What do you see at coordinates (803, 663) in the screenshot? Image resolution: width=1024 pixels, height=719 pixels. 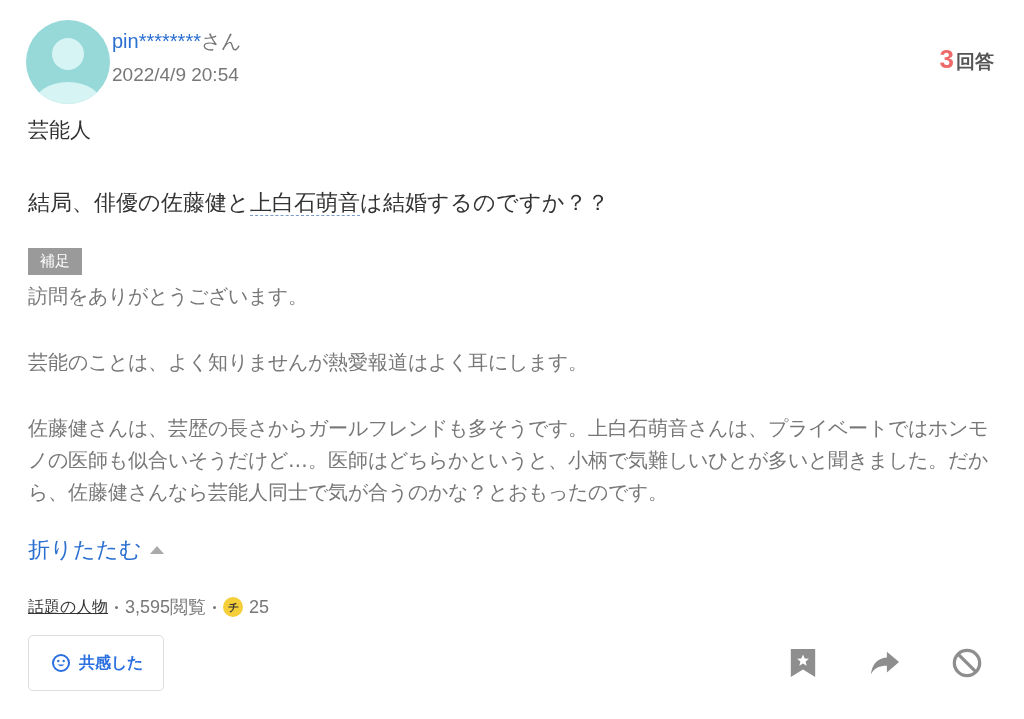 I see `bookmark-icon` at bounding box center [803, 663].